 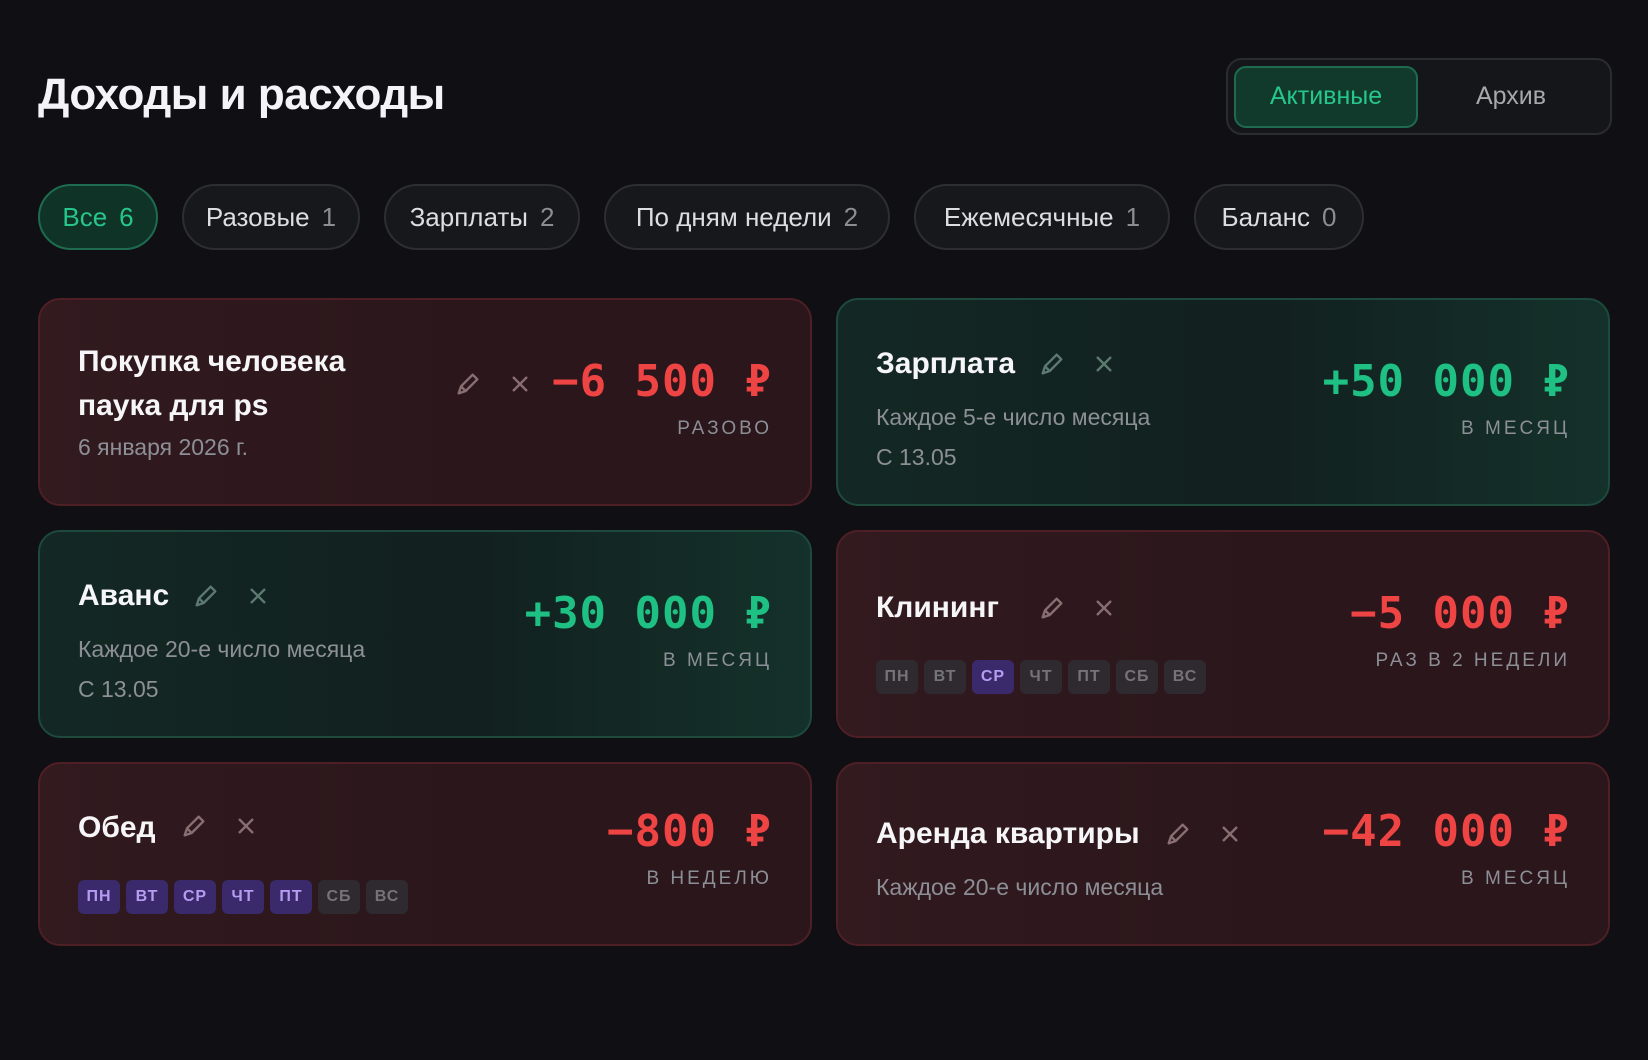 I want to click on tab-archive: Архив, so click(x=1511, y=97).